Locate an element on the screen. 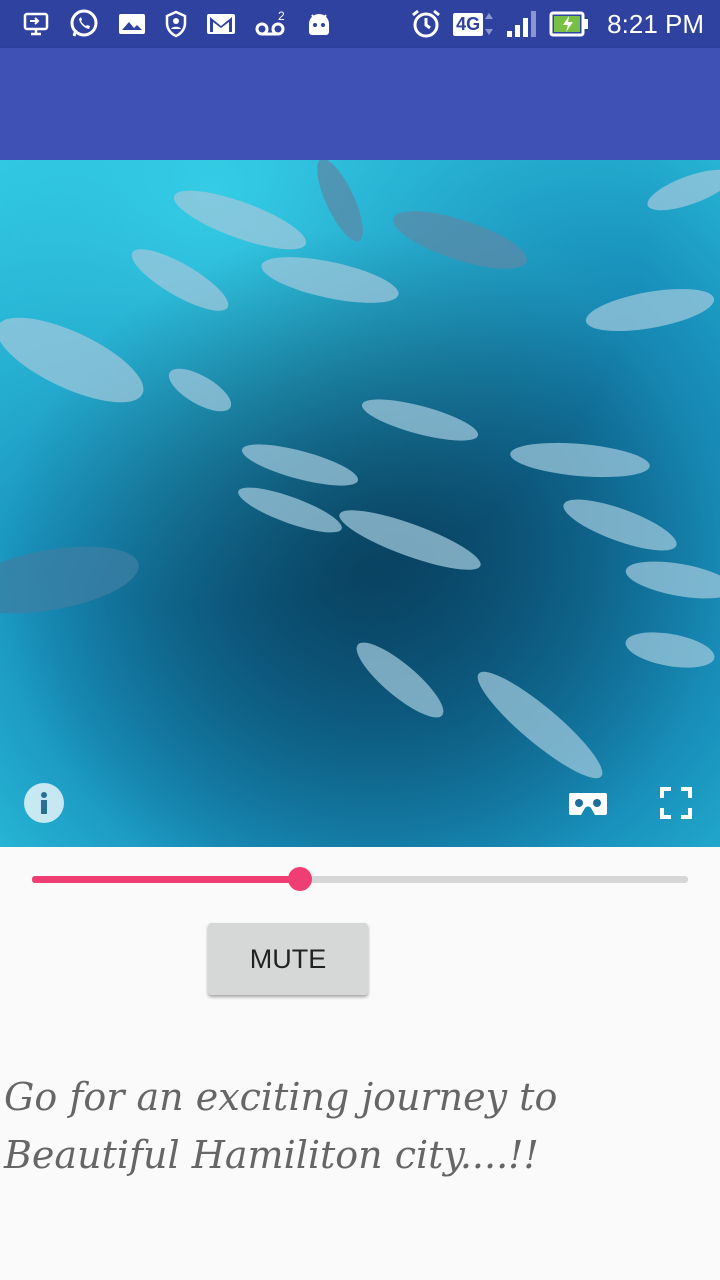 The image size is (720, 1280). whatsapp-icon is located at coordinates (84, 24).